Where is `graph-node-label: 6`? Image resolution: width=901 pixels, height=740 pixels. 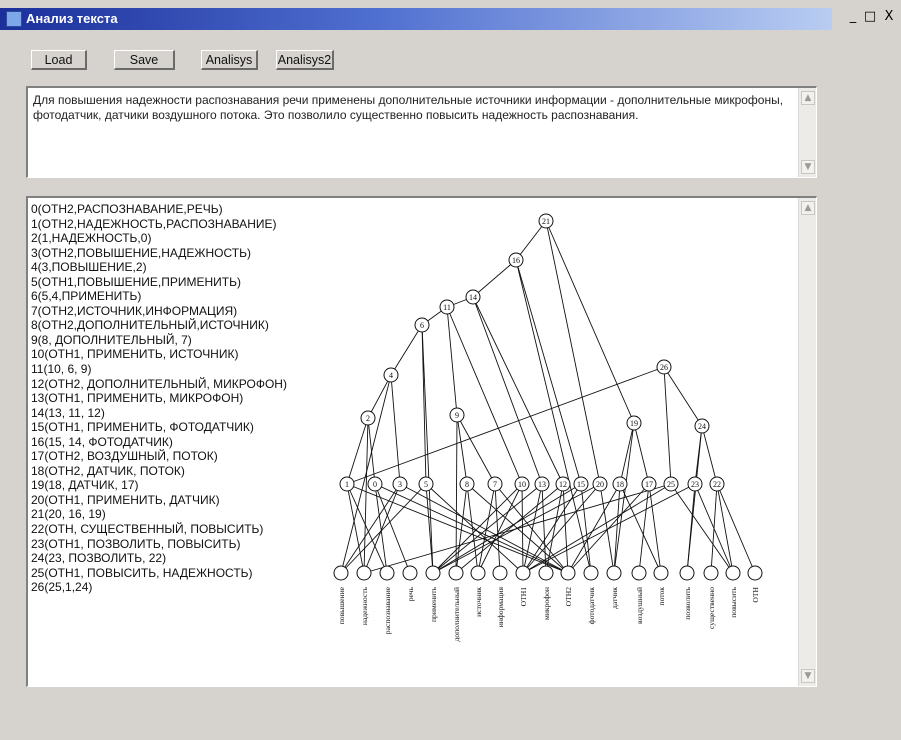 graph-node-label: 6 is located at coordinates (422, 325).